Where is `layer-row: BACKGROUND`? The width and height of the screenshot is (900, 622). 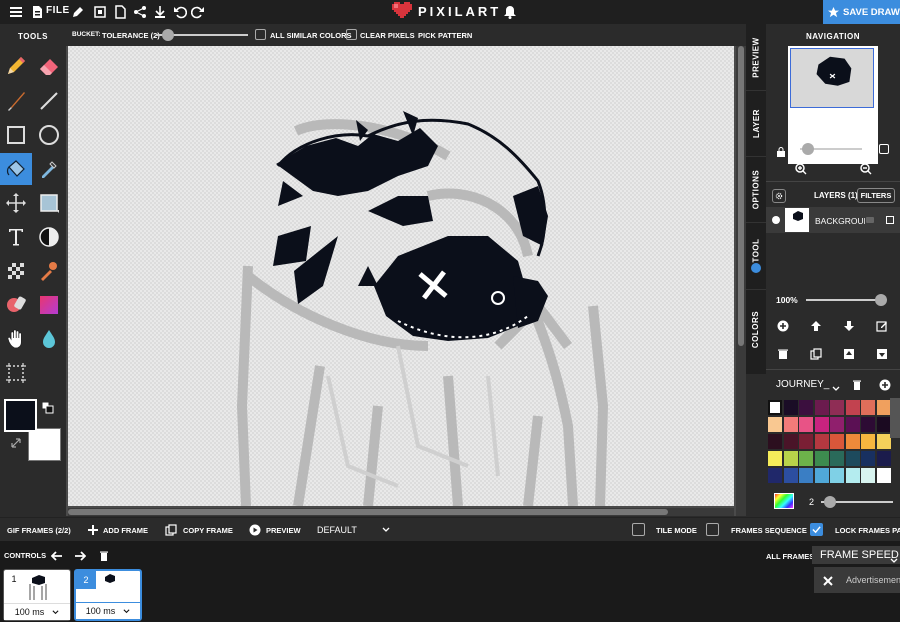
layer-row: BACKGROUND is located at coordinates (833, 220).